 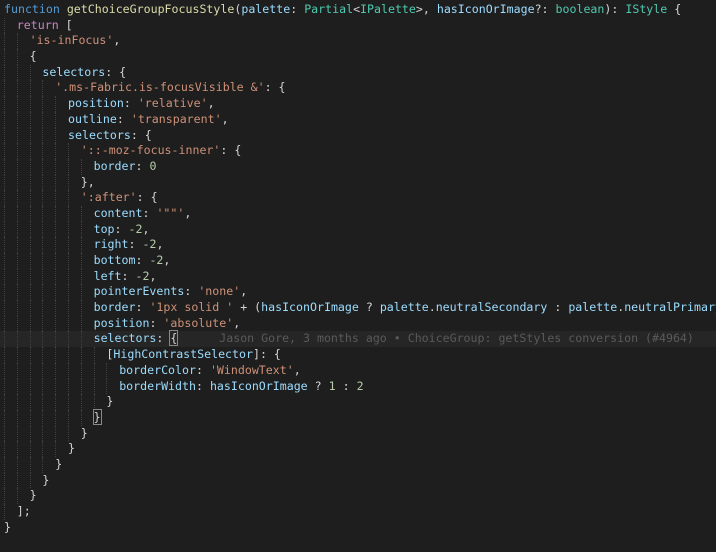 I want to click on code-line: top: -2,, so click(x=358, y=229).